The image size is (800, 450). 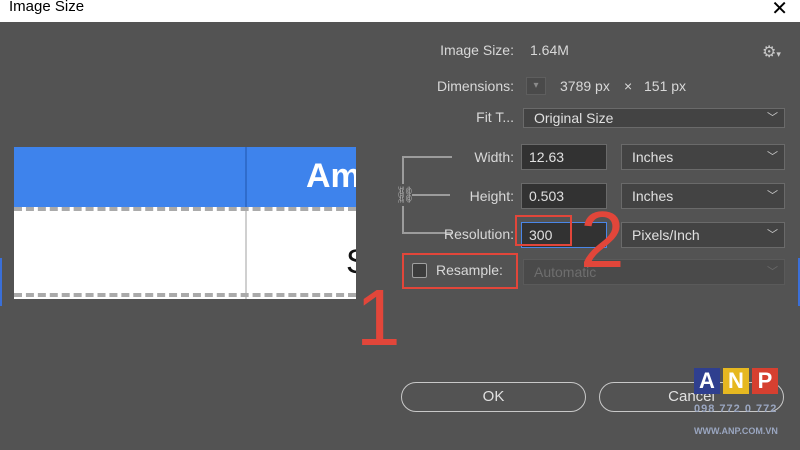 I want to click on resolution-unit-value: Pixels/Inch, so click(x=666, y=235).